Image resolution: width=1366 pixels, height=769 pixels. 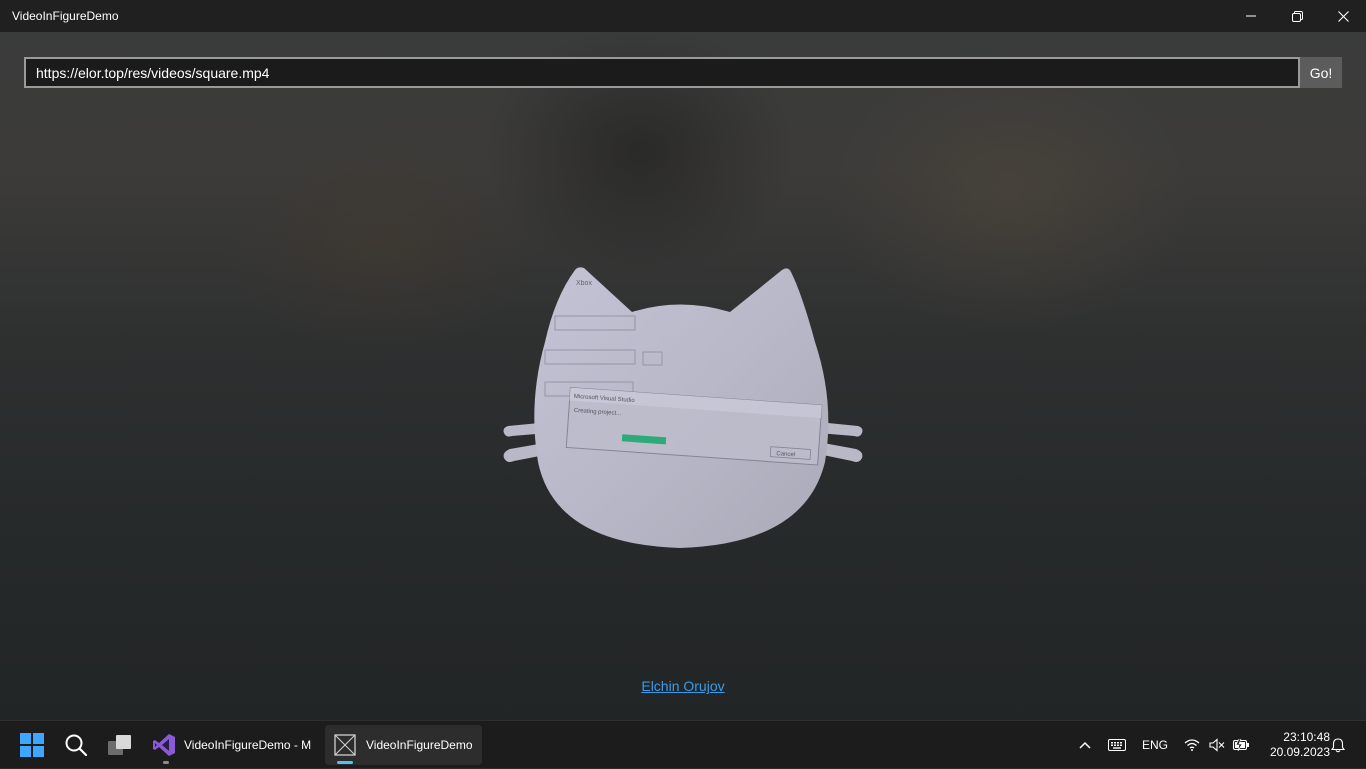 I want to click on notifications-button, so click(x=1338, y=745).